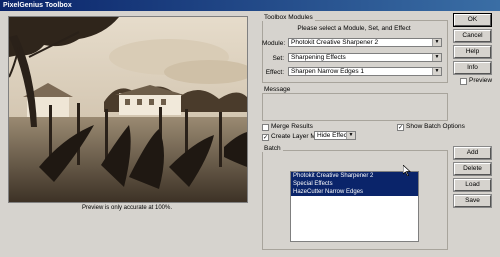  I want to click on toolbox-modules-legend: Toolbox Modules, so click(288, 17).